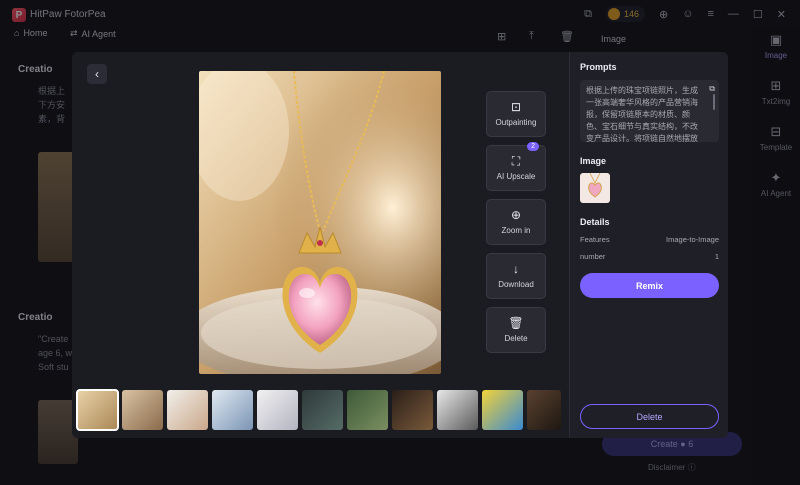 This screenshot has height=485, width=800. What do you see at coordinates (516, 338) in the screenshot?
I see `delete-tool-label: Delete` at bounding box center [516, 338].